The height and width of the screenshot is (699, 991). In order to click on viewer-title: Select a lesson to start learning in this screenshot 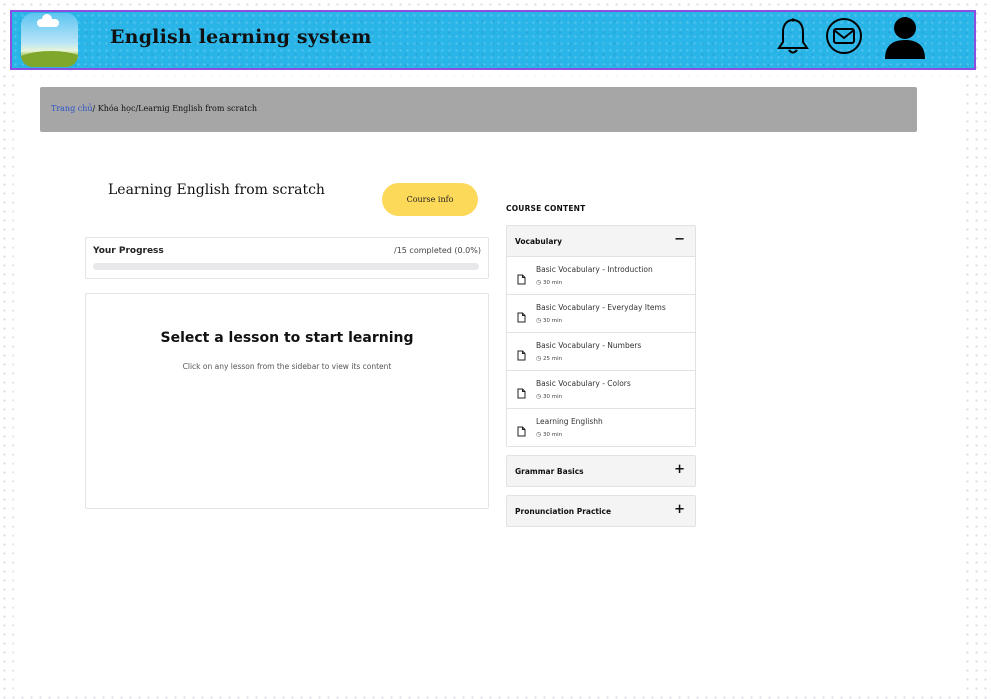, I will do `click(287, 338)`.